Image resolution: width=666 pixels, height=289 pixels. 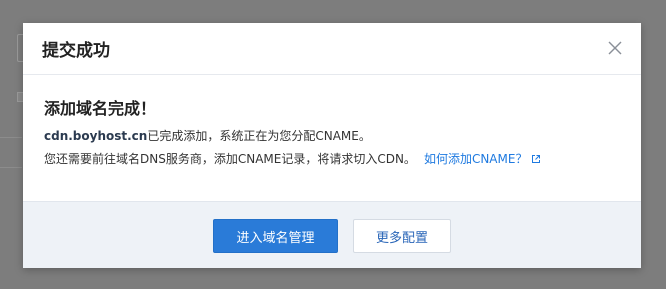 I want to click on success-heading: 添加域名完成！, so click(x=100, y=108).